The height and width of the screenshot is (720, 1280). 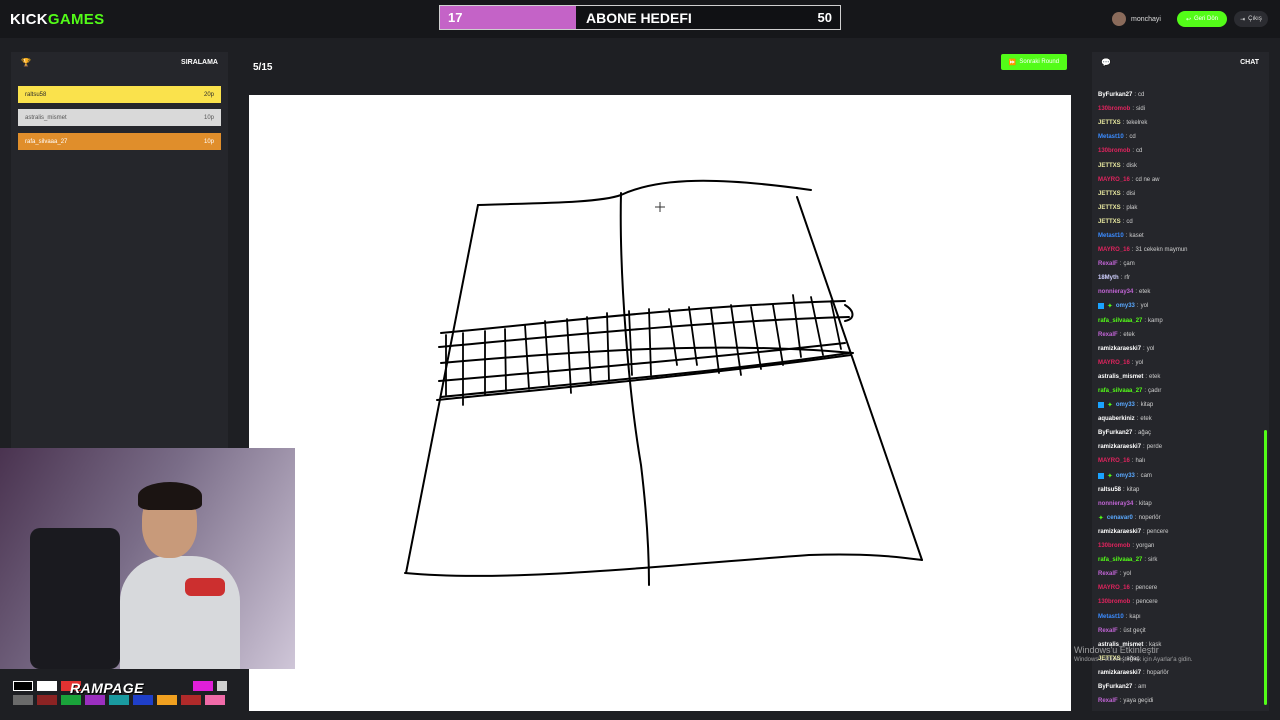 I want to click on color-swatch-green, so click(x=71, y=700).